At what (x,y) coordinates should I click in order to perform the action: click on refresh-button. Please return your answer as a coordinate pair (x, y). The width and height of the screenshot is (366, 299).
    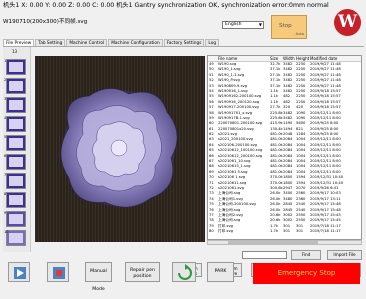
    Looking at the image, I should click on (184, 272).